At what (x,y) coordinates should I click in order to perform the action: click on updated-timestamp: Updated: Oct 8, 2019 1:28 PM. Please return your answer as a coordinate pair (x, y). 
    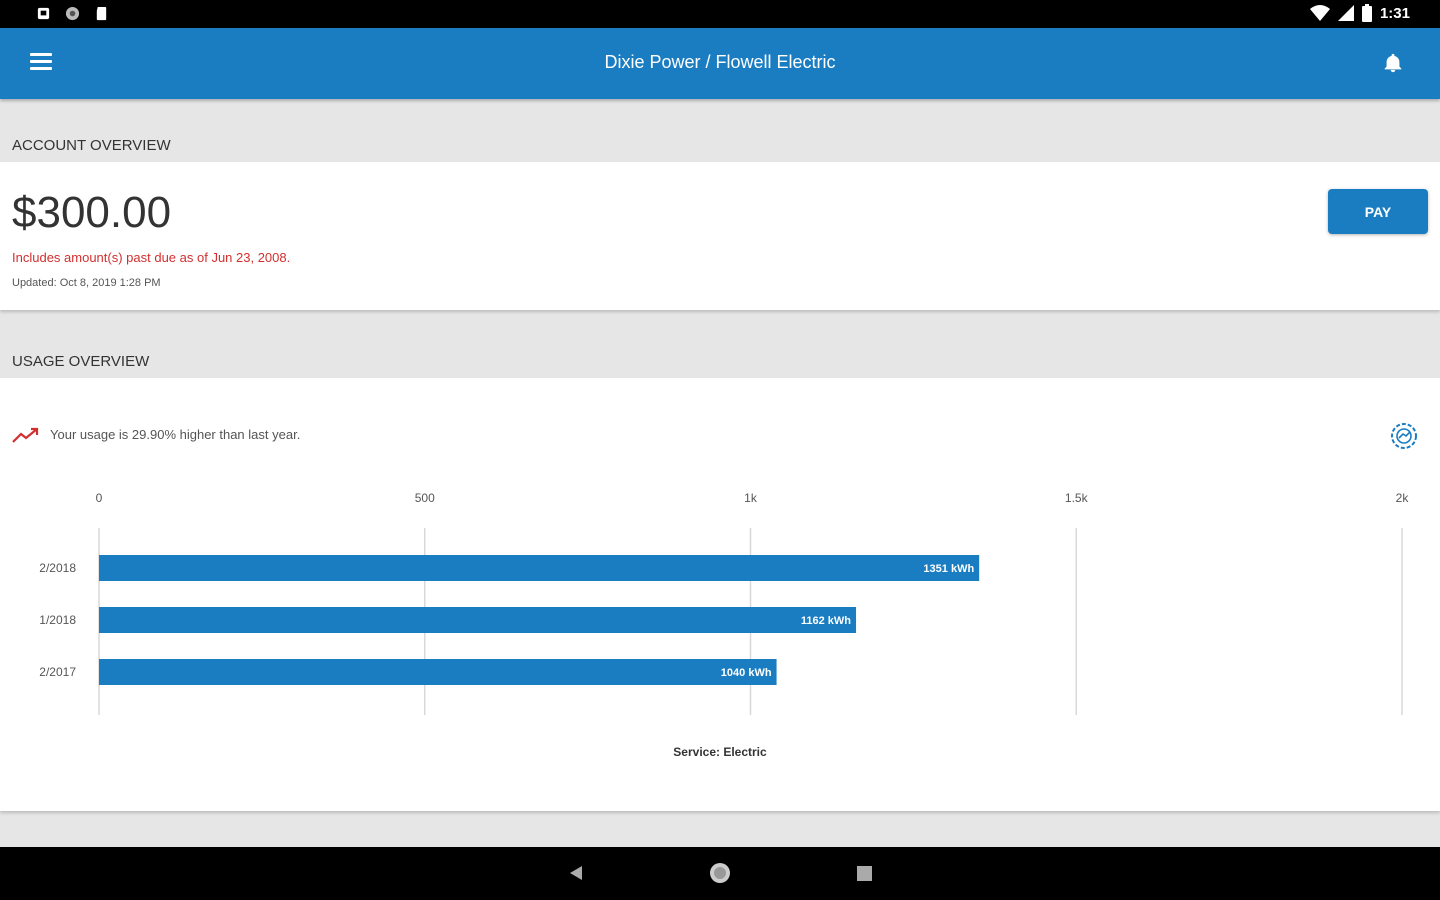
    Looking at the image, I should click on (86, 283).